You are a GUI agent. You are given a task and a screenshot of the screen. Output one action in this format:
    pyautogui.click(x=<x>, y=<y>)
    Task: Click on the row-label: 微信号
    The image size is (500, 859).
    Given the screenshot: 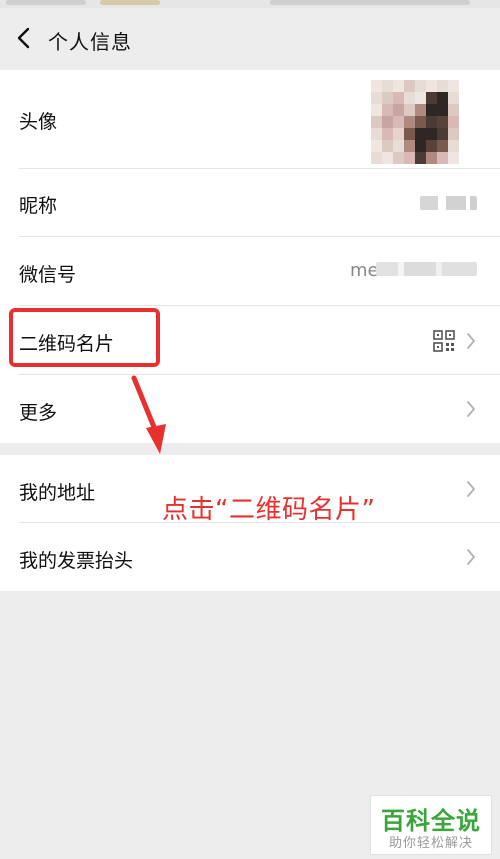 What is the action you would take?
    pyautogui.click(x=48, y=275)
    